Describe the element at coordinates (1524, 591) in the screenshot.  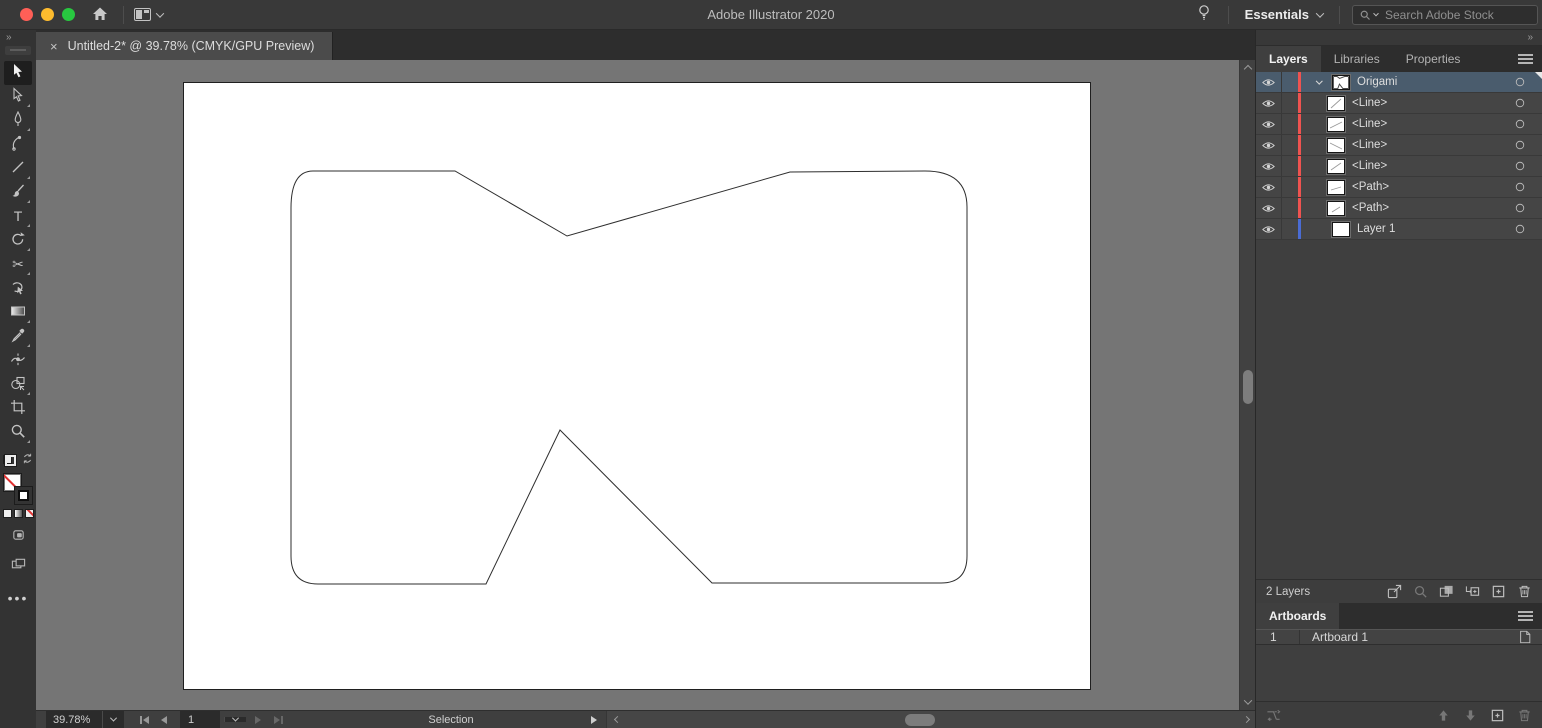
I see `delete-layer-icon` at that location.